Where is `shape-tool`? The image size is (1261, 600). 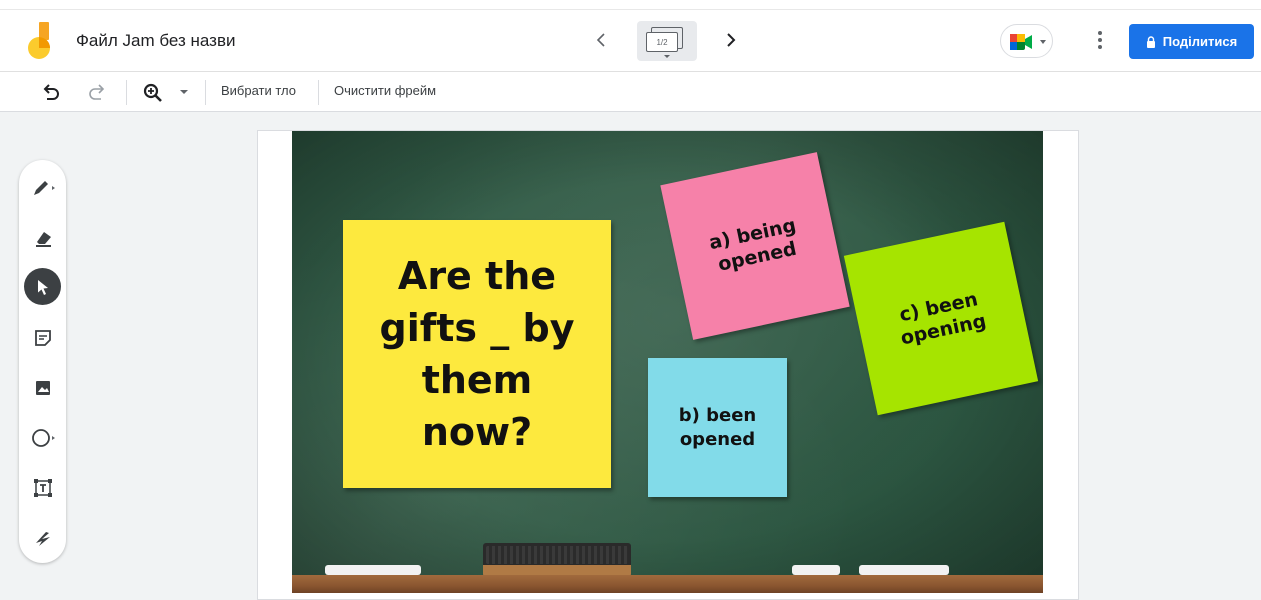
shape-tool is located at coordinates (42, 437).